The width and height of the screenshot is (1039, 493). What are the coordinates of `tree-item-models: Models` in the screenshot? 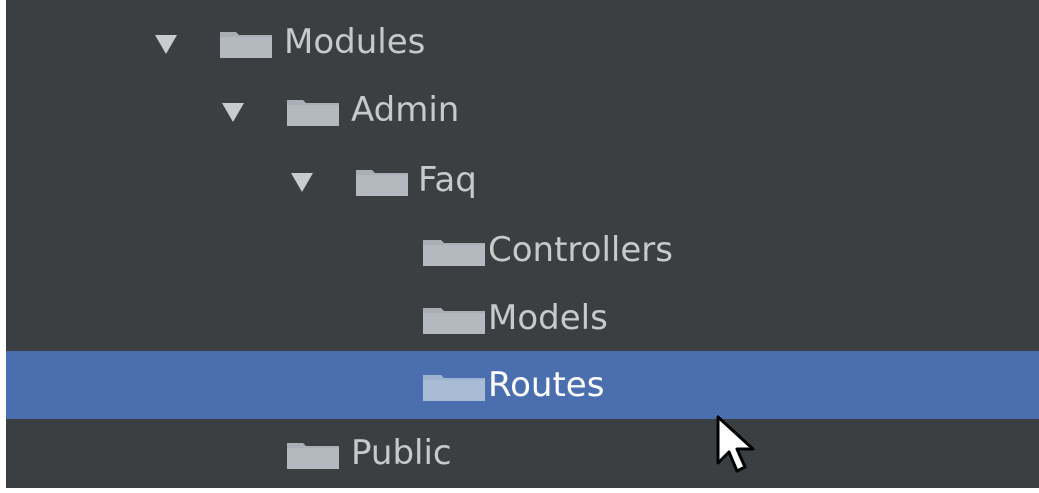 It's located at (522, 318).